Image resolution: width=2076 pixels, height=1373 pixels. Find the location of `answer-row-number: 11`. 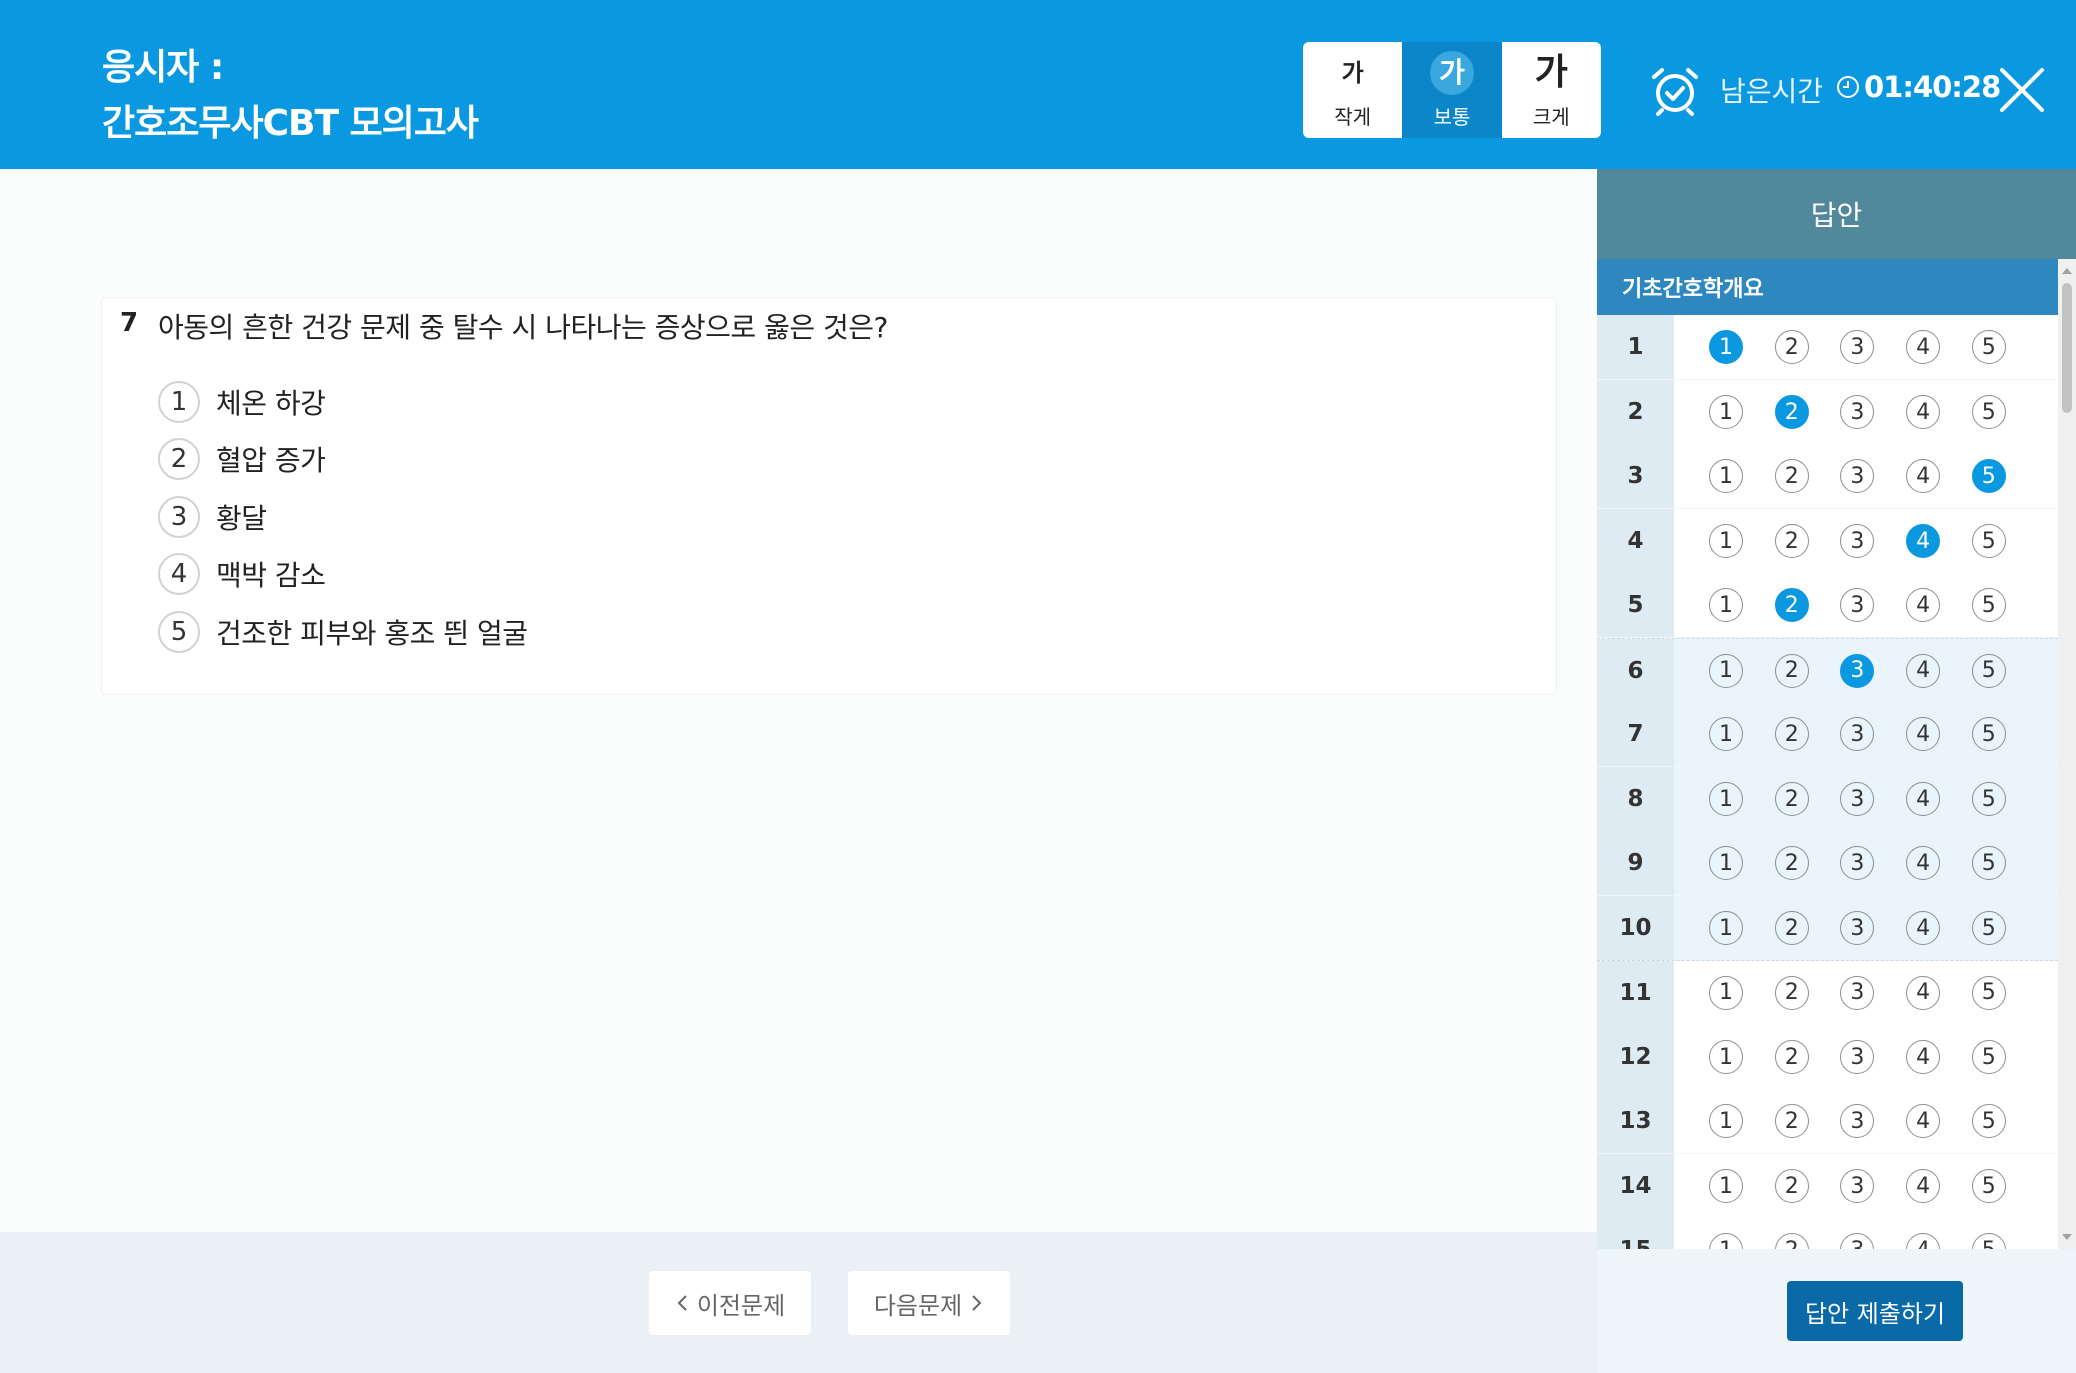

answer-row-number: 11 is located at coordinates (1635, 992).